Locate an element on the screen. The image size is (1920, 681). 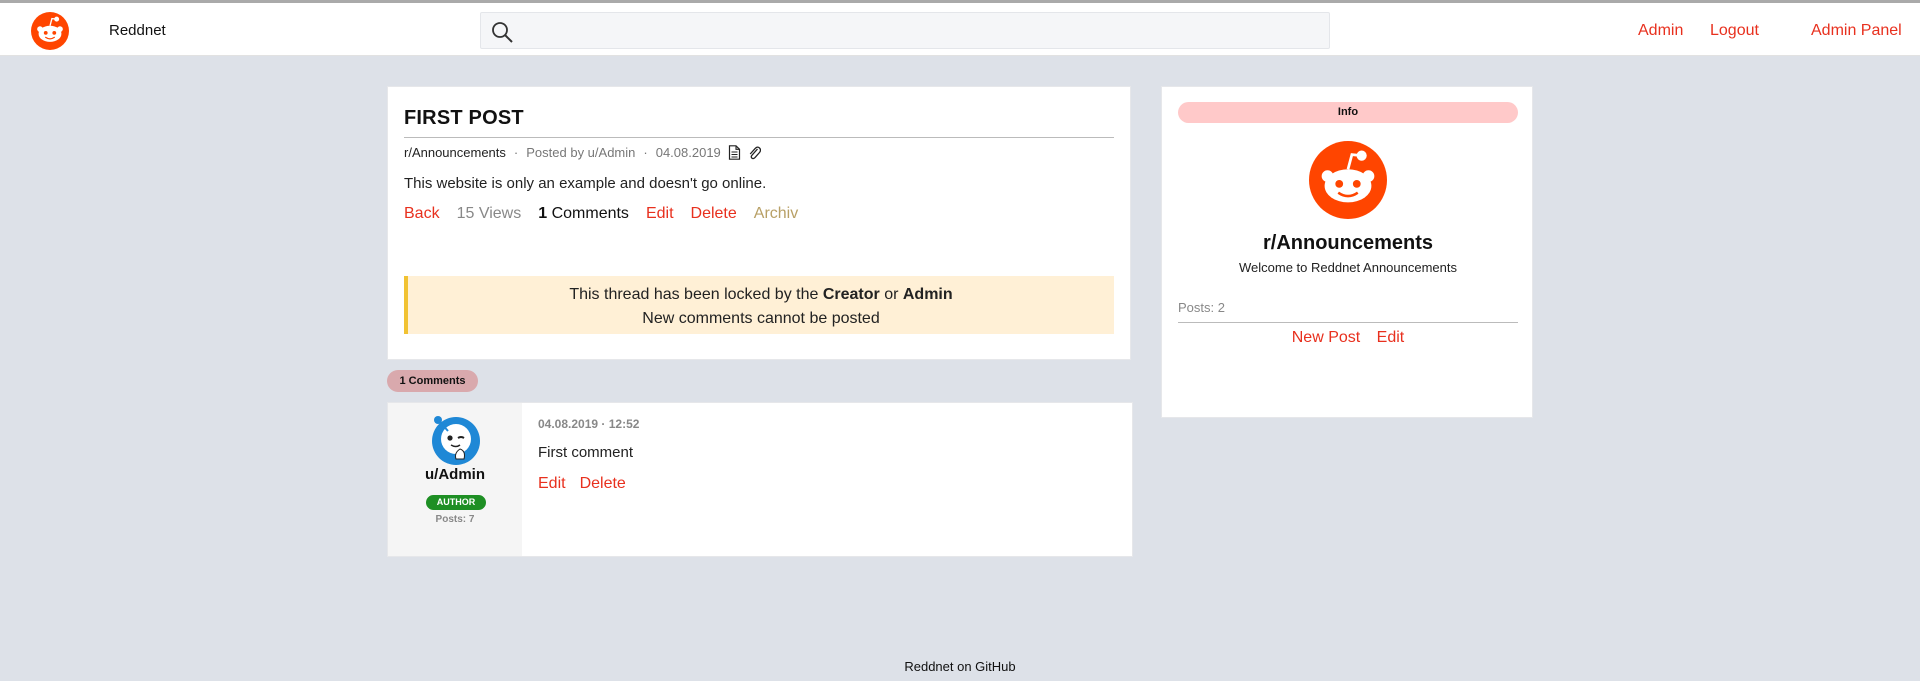
comments-link: 1 Comments is located at coordinates (583, 214).